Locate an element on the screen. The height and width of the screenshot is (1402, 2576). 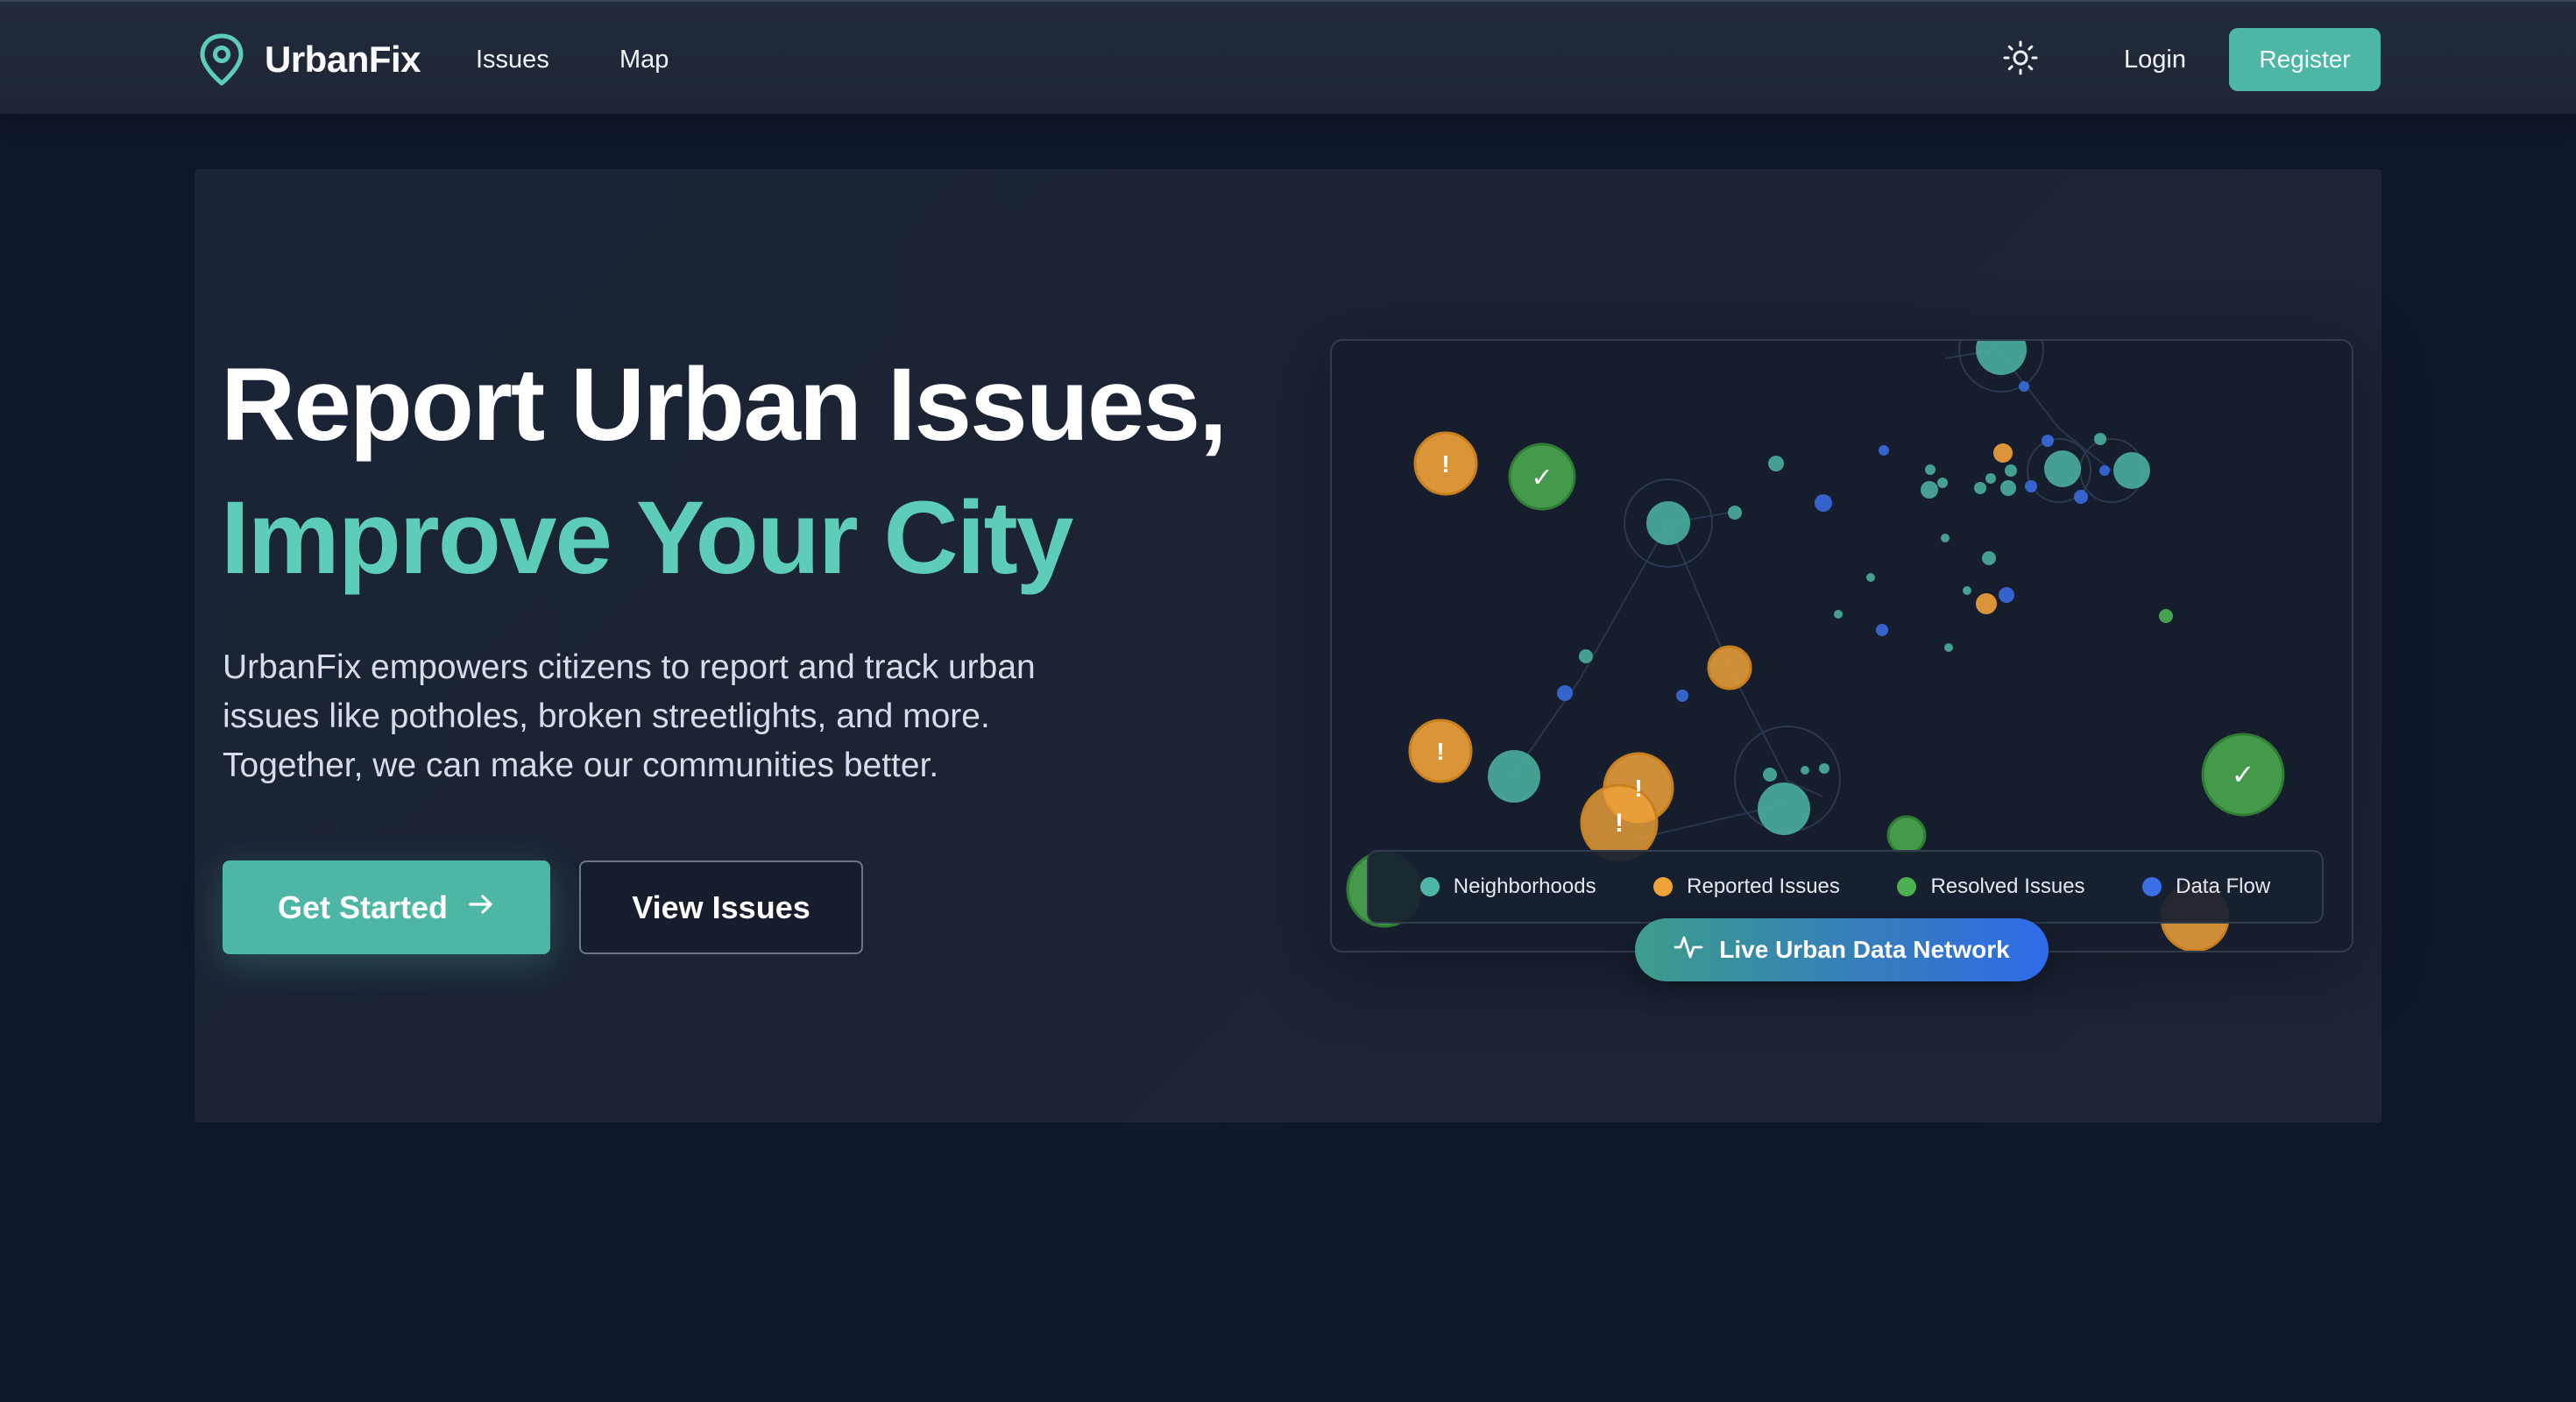
hero-headline-accent: Improve Your City is located at coordinates (647, 538).